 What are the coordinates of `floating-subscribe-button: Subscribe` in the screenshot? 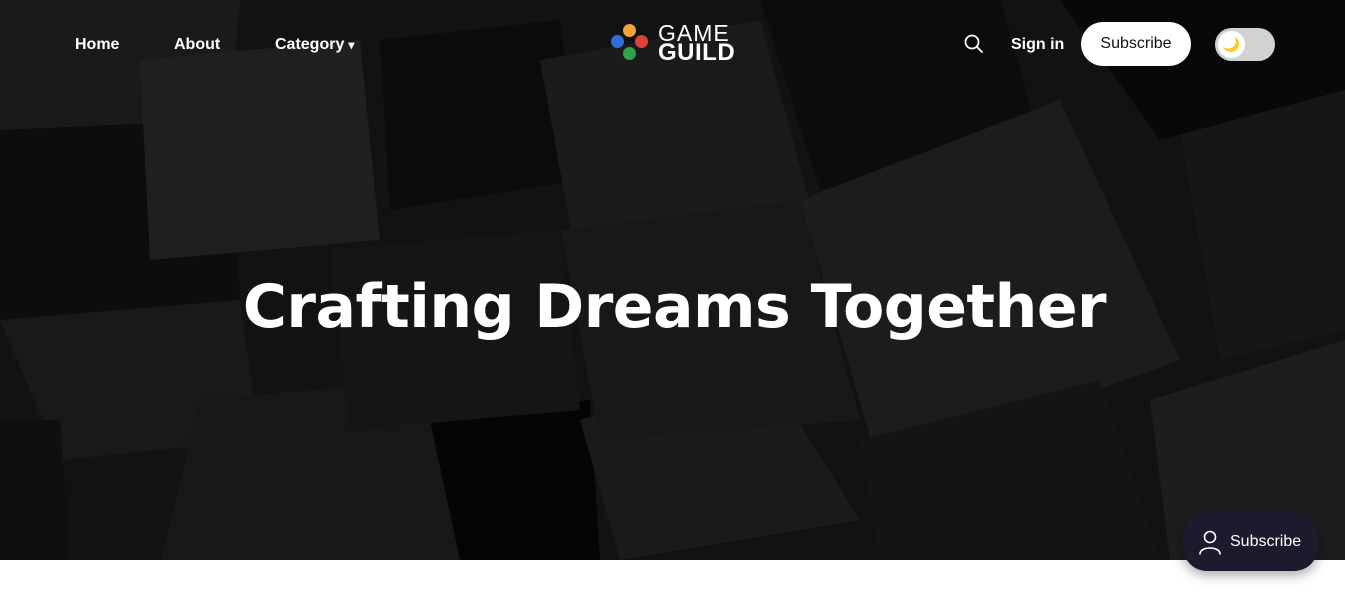 It's located at (1250, 541).